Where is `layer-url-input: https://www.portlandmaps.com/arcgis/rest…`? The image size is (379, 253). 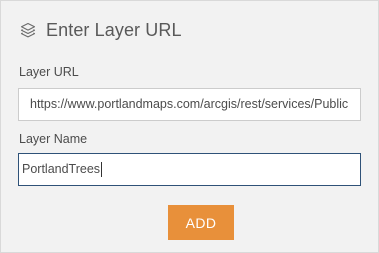 layer-url-input: https://www.portlandmaps.com/arcgis/rest… is located at coordinates (189, 104).